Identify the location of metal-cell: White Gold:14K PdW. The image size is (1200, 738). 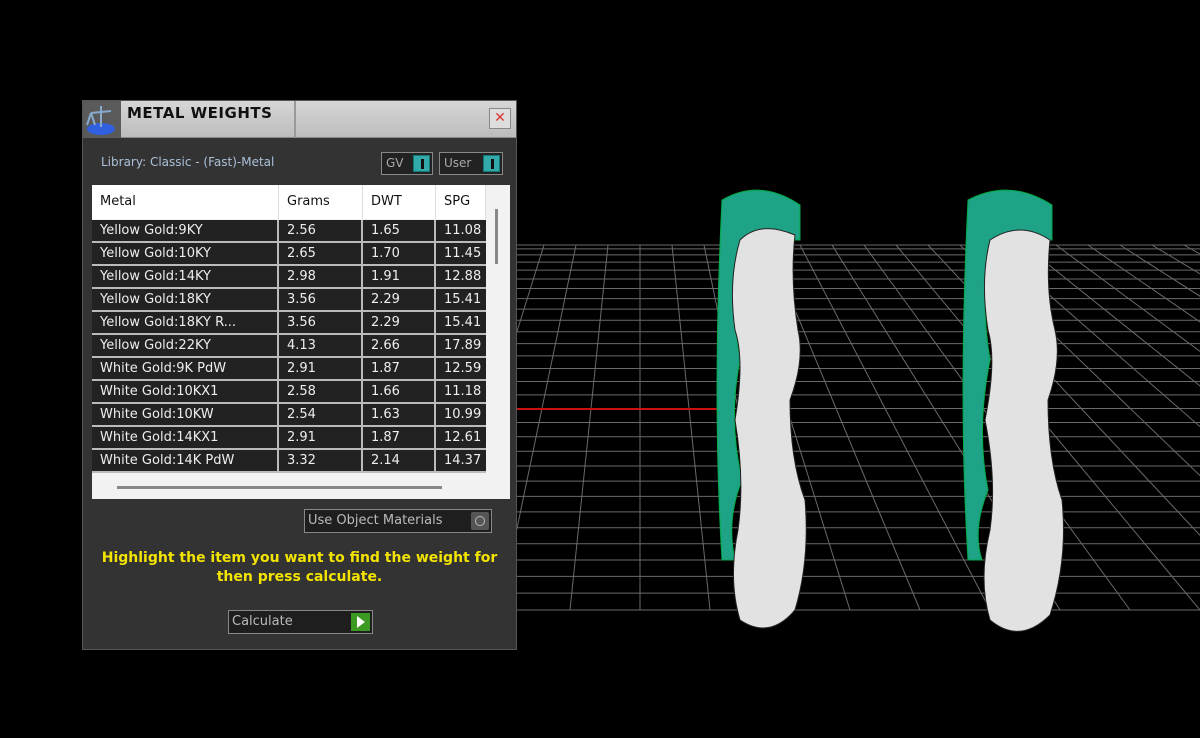
(185, 460).